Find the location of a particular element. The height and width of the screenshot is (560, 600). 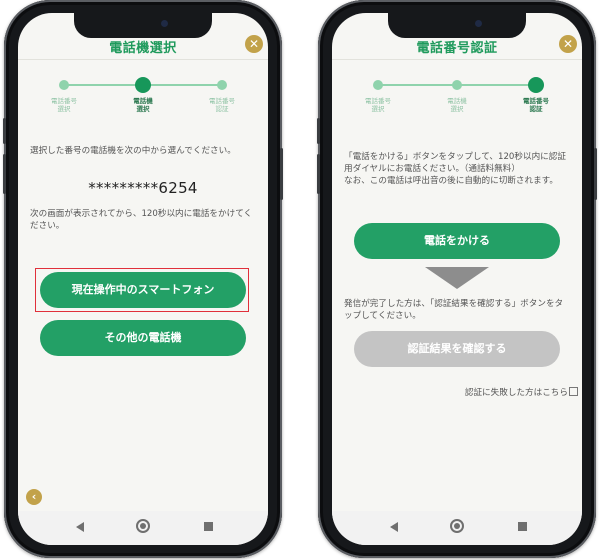

arrow-down-icon is located at coordinates (457, 278).